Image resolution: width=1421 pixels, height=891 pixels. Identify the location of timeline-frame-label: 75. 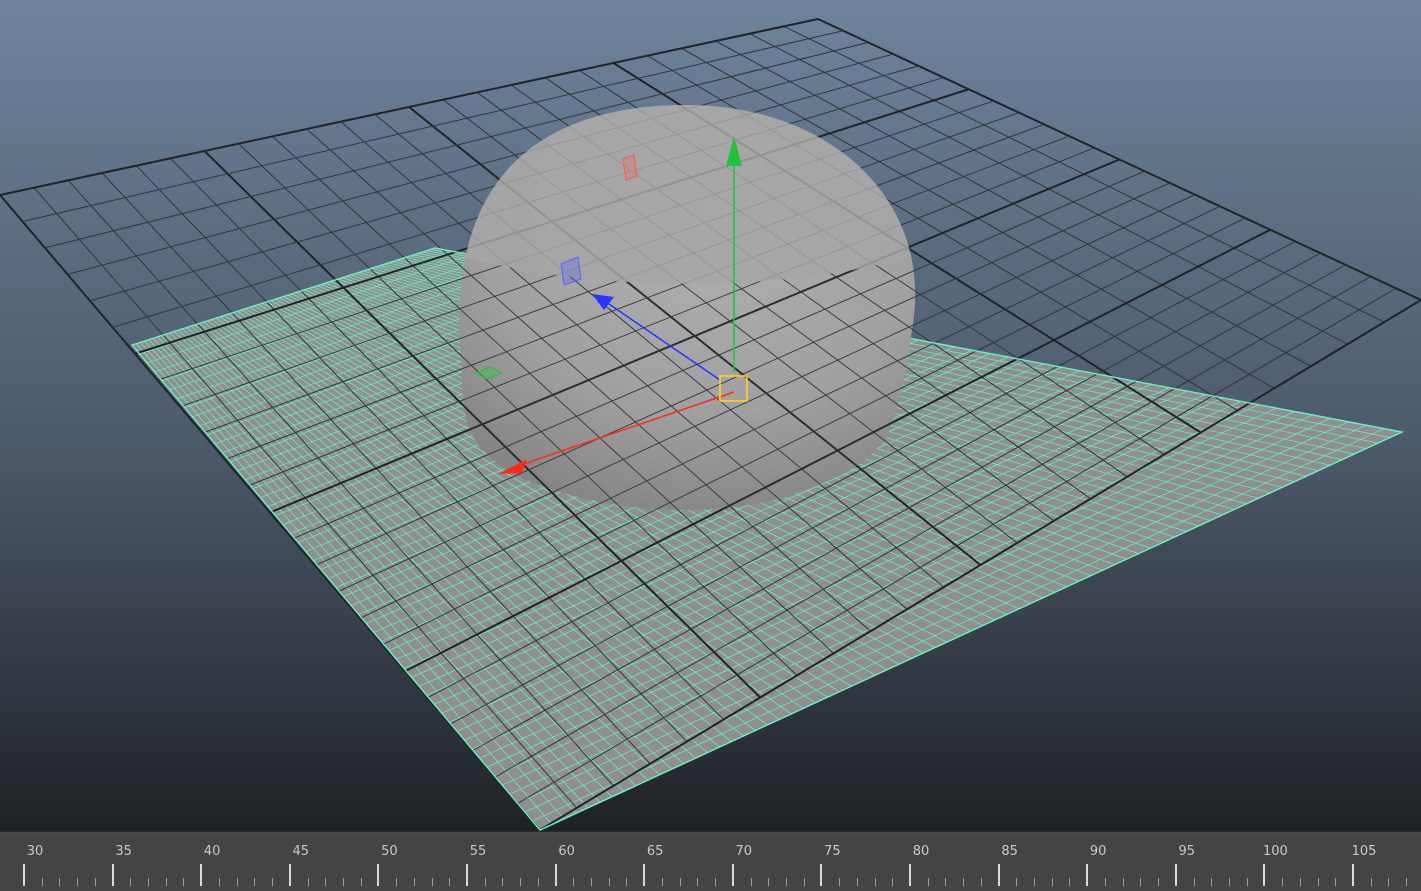
(832, 851).